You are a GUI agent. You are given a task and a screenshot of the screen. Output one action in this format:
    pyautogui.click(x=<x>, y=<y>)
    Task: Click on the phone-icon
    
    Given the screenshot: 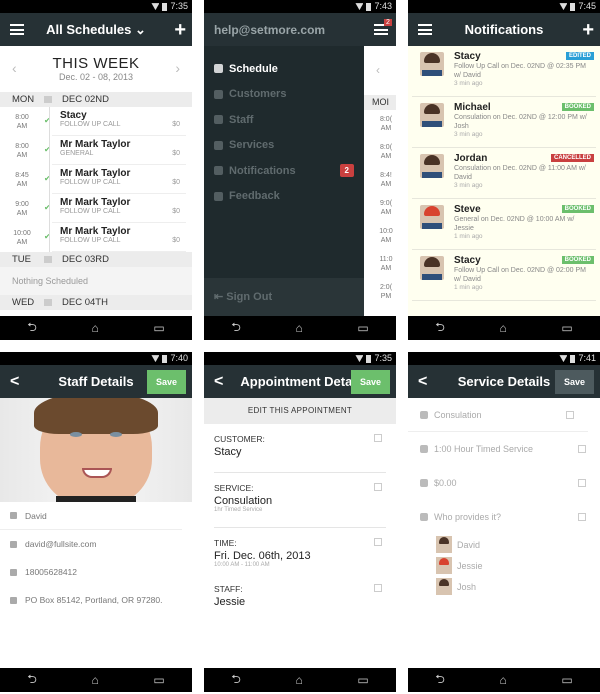 What is the action you would take?
    pyautogui.click(x=13, y=572)
    